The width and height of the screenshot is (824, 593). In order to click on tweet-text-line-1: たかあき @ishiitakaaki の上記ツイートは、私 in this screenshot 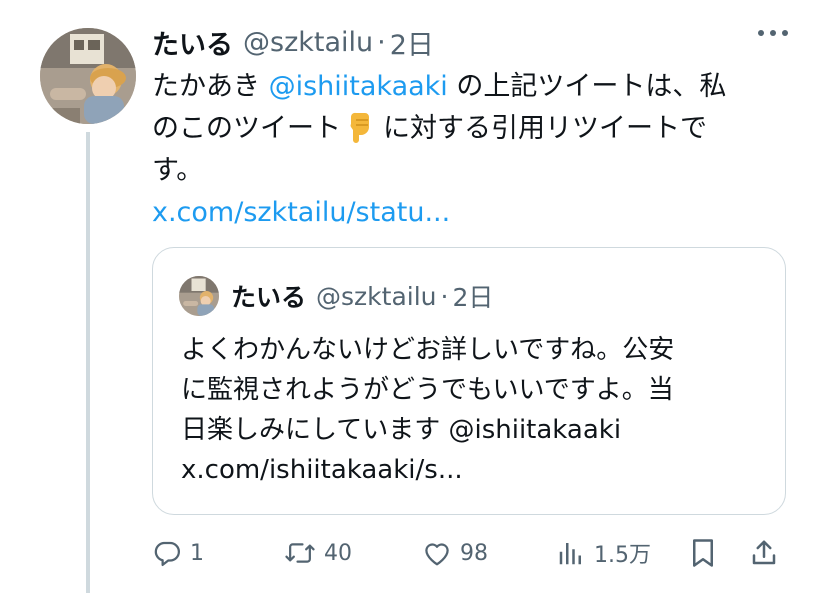, I will do `click(472, 87)`.